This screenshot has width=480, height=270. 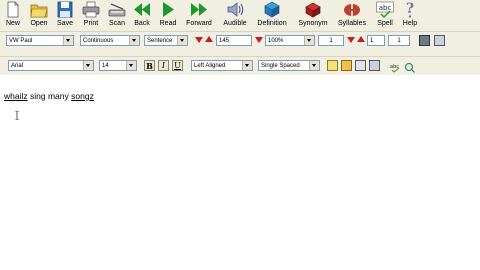 What do you see at coordinates (399, 40) in the screenshot?
I see `value-field-c: 1` at bounding box center [399, 40].